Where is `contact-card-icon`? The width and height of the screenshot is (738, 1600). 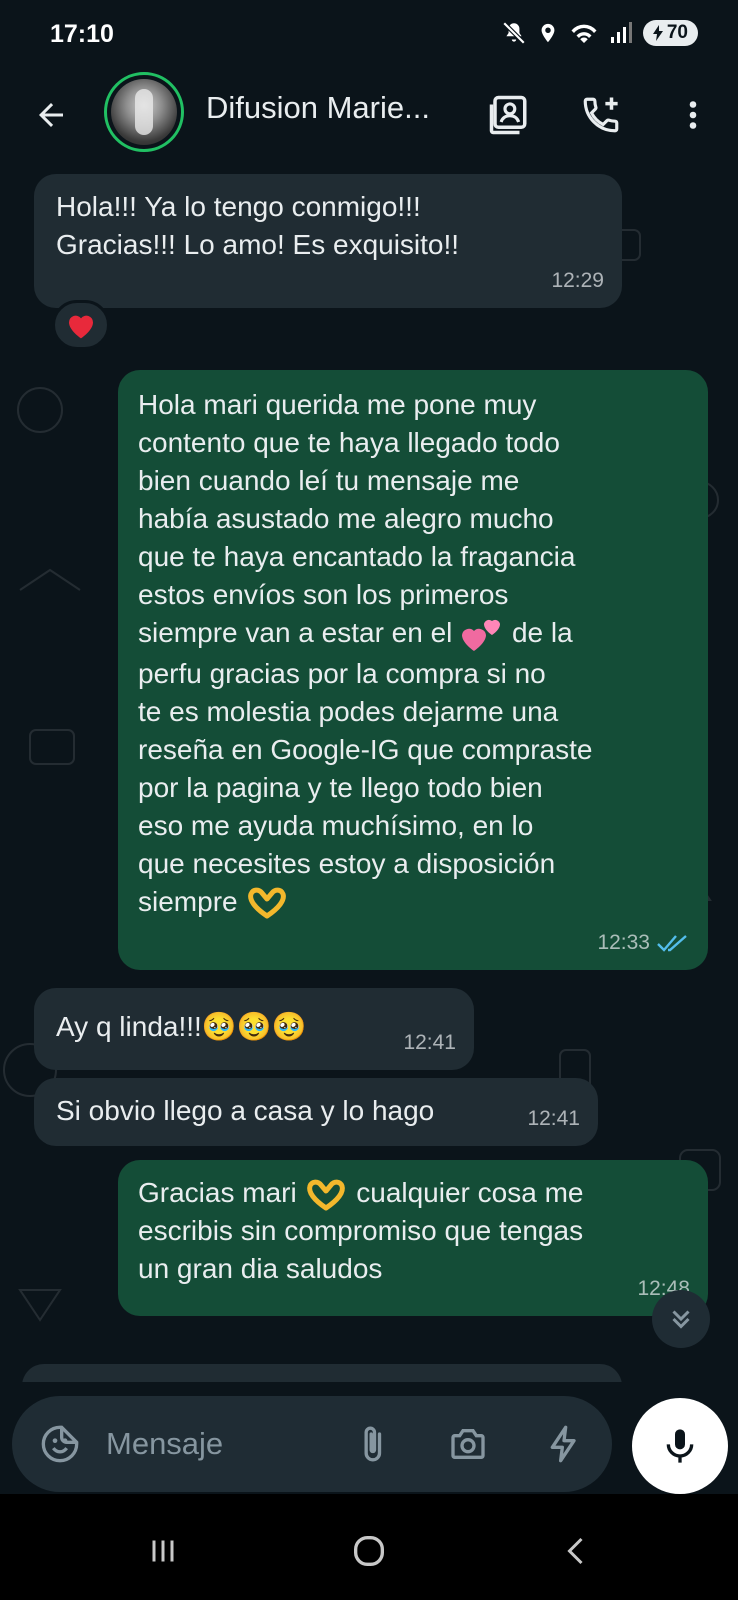
contact-card-icon is located at coordinates (508, 115).